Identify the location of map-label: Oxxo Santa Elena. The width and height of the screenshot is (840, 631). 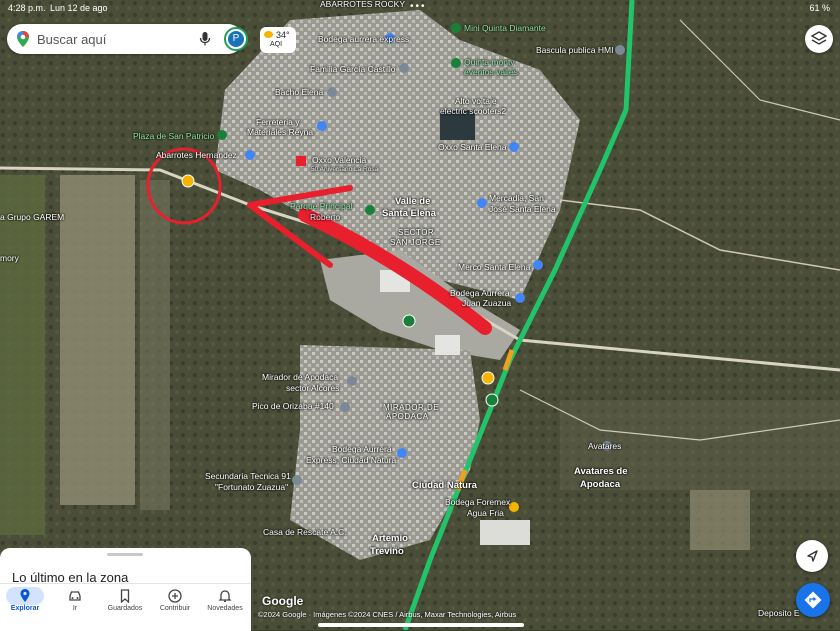
(472, 147).